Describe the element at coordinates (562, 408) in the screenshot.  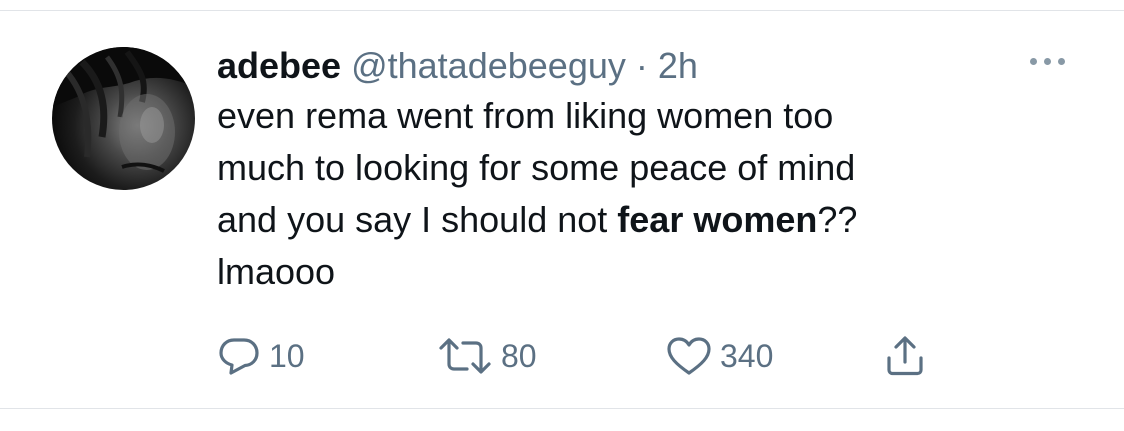
I see `bottom-divider` at that location.